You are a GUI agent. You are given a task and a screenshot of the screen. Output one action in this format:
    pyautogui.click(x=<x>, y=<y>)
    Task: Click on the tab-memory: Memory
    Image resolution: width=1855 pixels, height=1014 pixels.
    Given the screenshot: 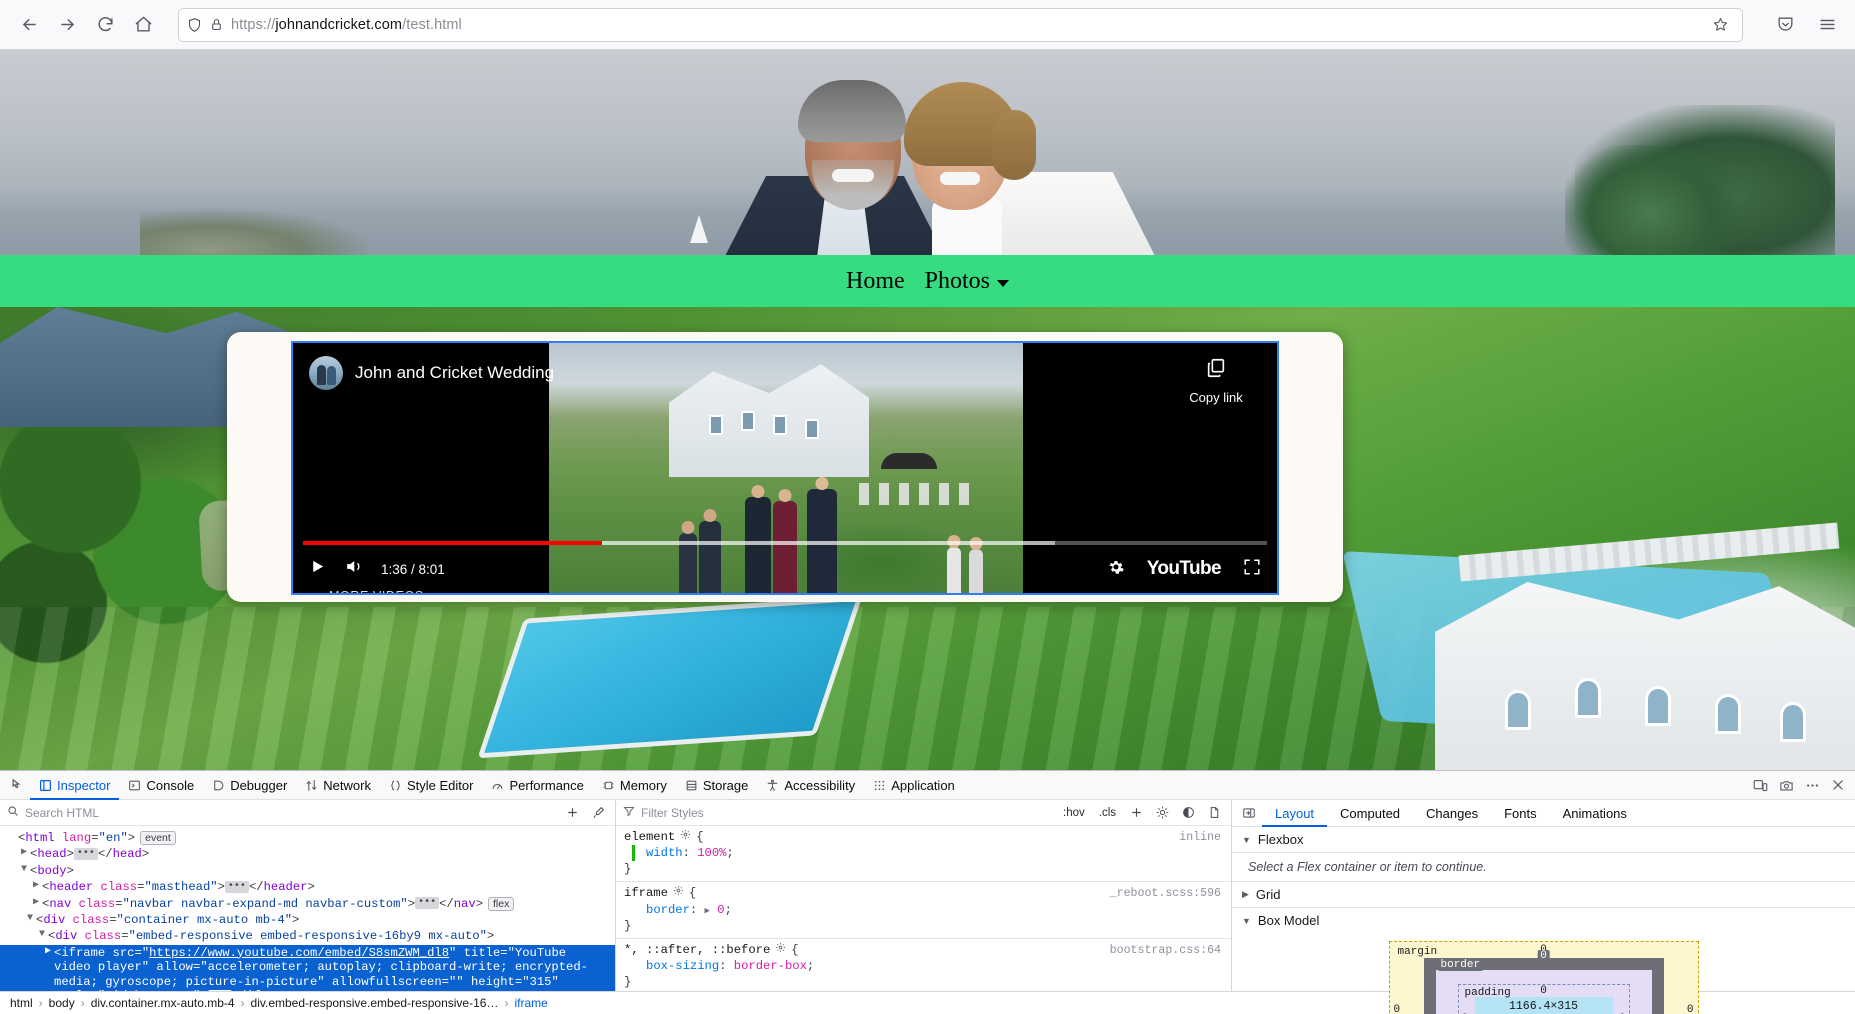 What is the action you would take?
    pyautogui.click(x=634, y=785)
    